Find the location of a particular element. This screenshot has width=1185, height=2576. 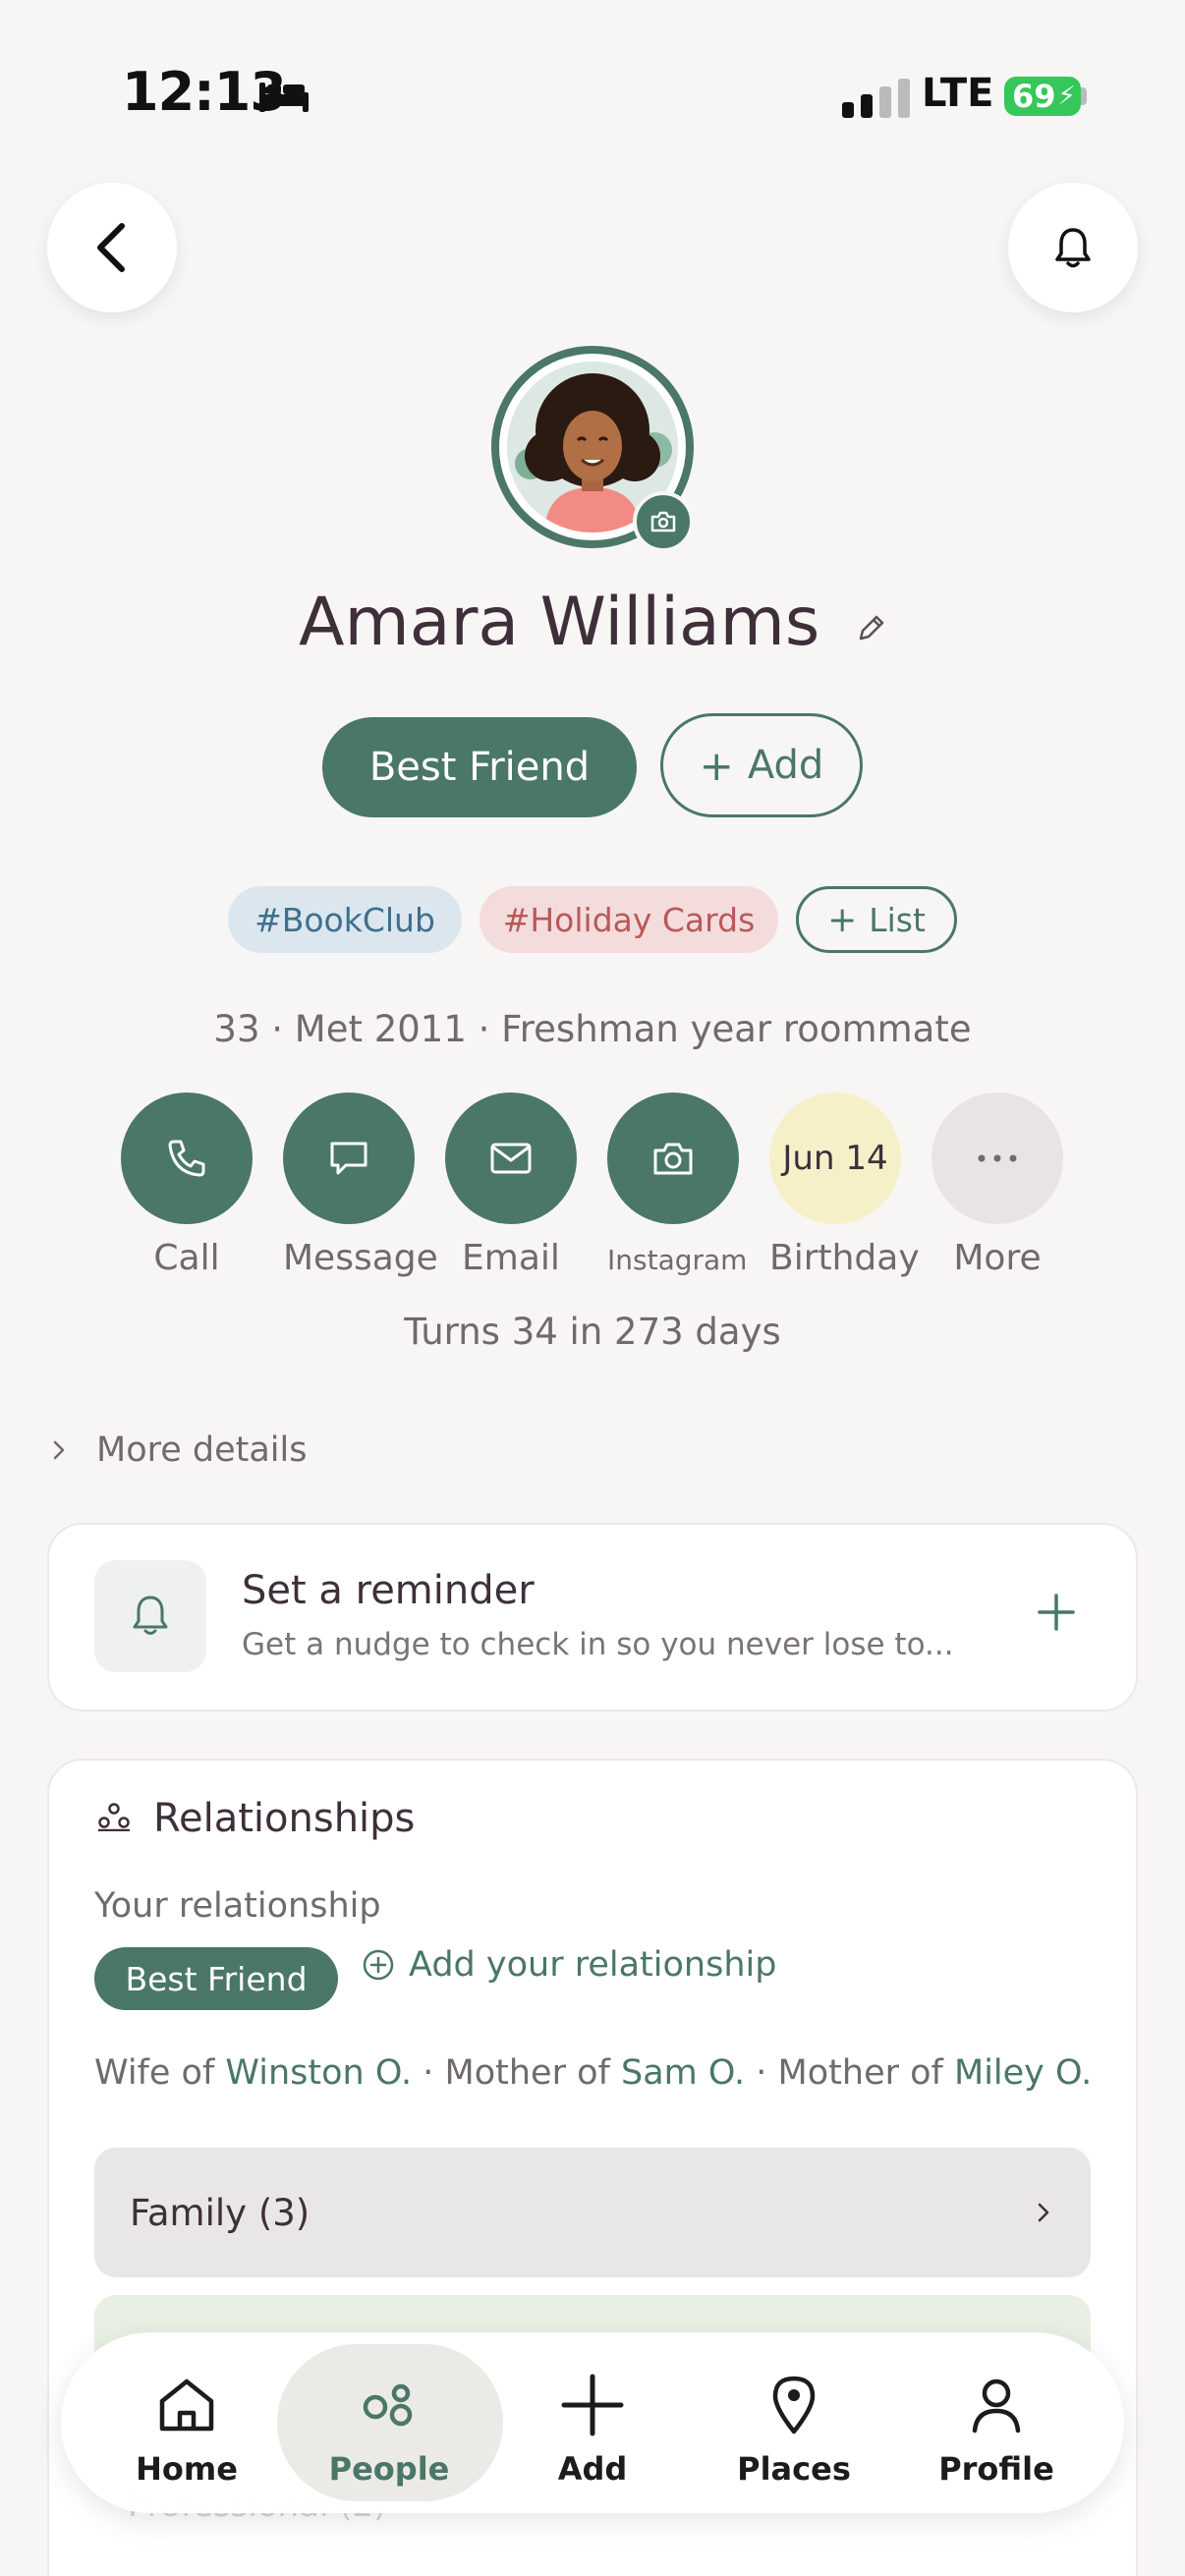

chevron-left-icon is located at coordinates (111, 247).